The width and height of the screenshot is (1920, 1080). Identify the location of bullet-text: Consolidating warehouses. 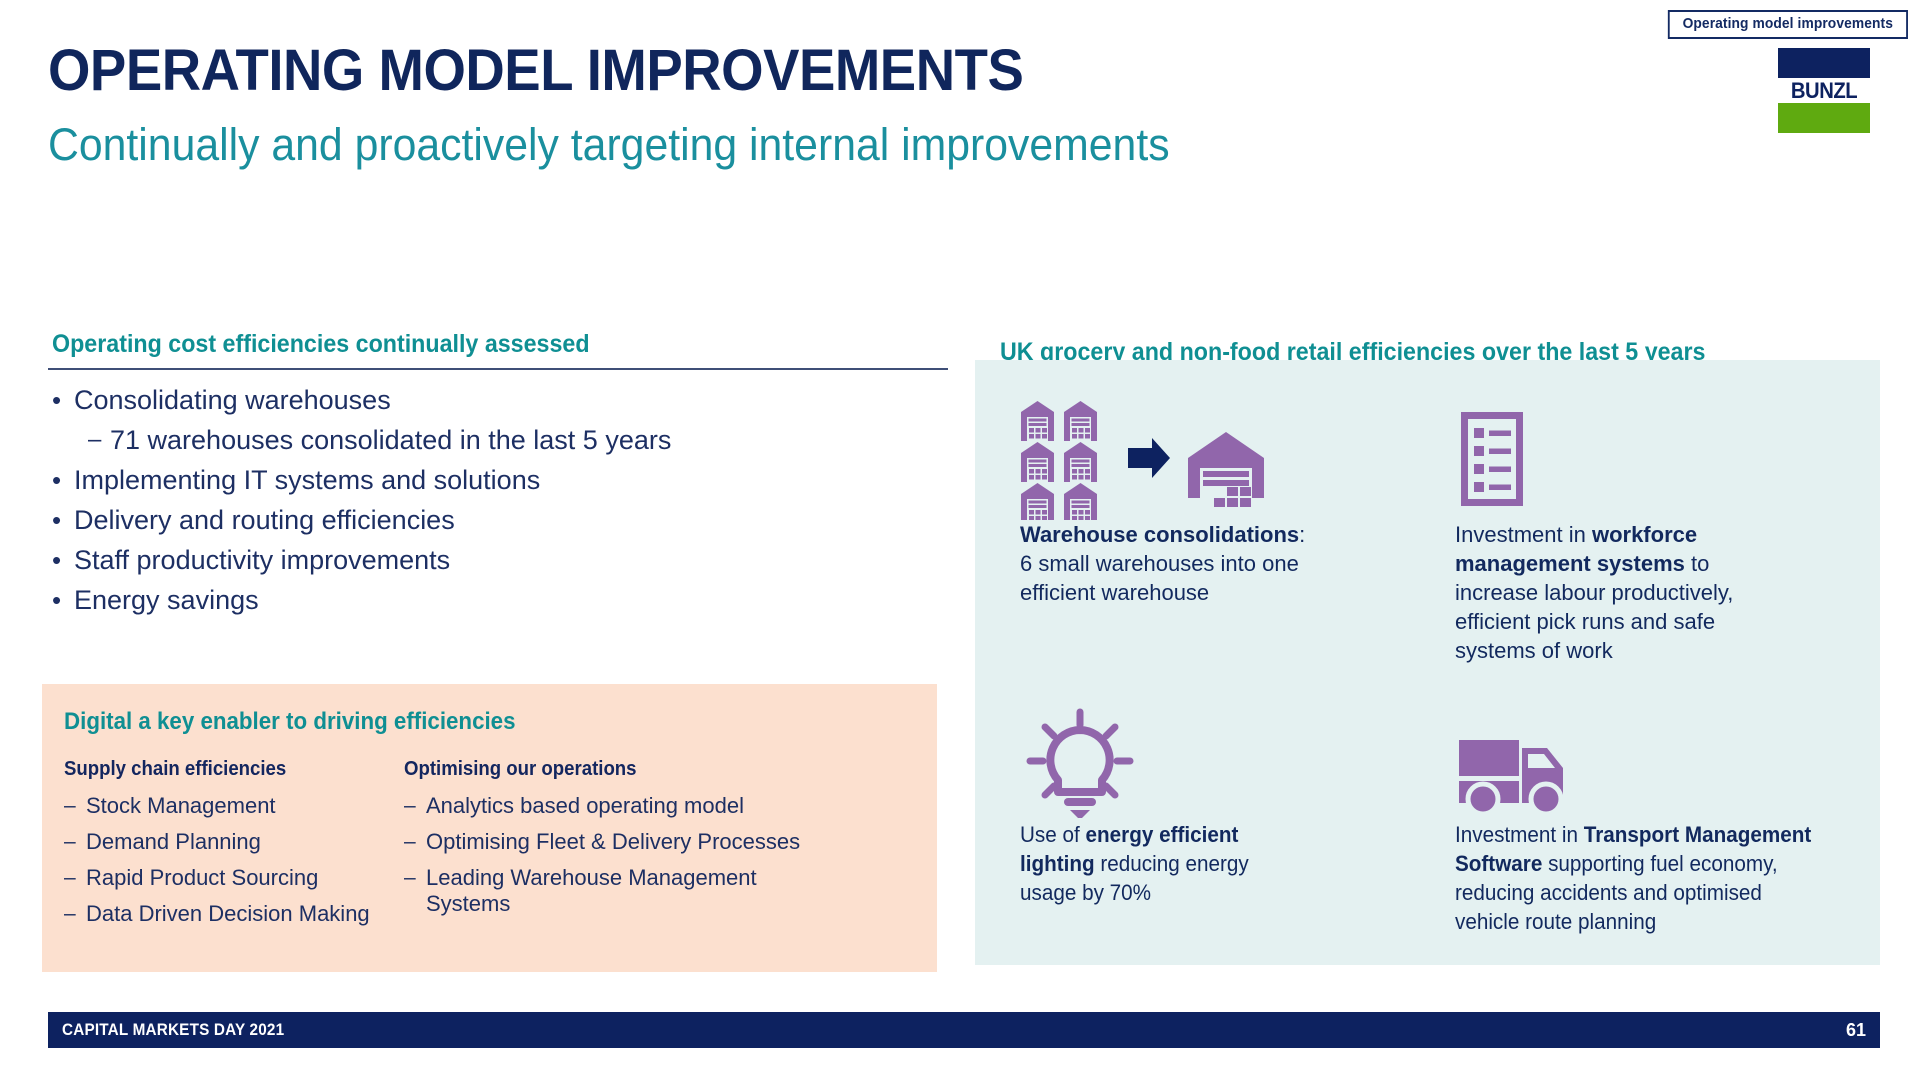
(232, 400).